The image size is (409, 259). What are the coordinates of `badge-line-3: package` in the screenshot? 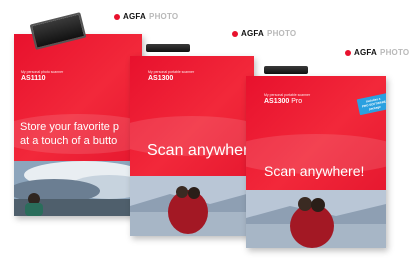 It's located at (375, 108).